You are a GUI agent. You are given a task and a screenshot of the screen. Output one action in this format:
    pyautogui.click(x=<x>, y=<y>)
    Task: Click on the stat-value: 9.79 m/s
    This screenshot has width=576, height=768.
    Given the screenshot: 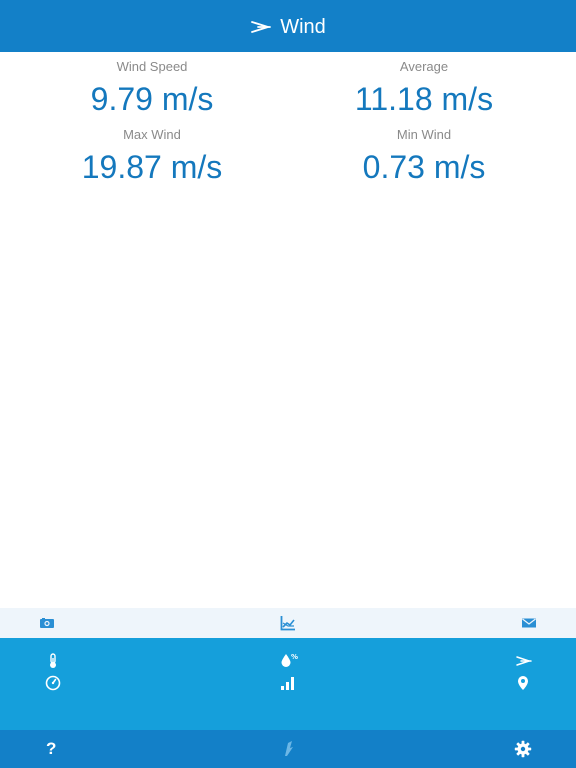 What is the action you would take?
    pyautogui.click(x=152, y=99)
    